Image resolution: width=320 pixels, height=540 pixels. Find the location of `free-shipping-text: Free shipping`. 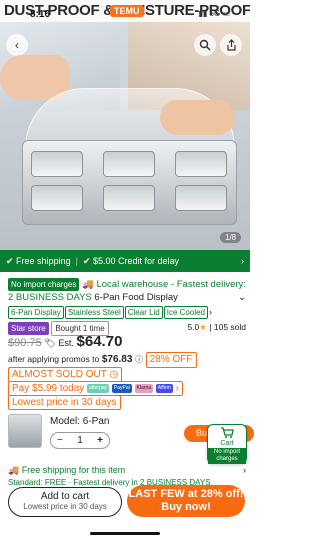

free-shipping-text: Free shipping is located at coordinates (43, 261).